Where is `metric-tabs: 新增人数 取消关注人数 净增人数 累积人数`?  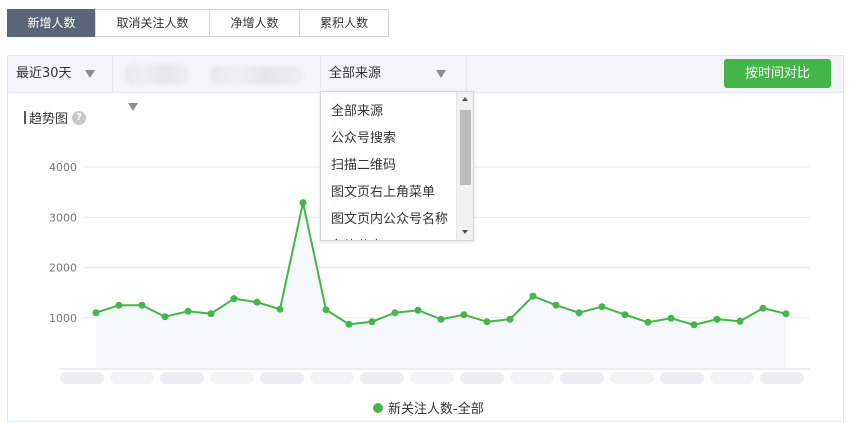
metric-tabs: 新增人数 取消关注人数 净增人数 累积人数 is located at coordinates (198, 23).